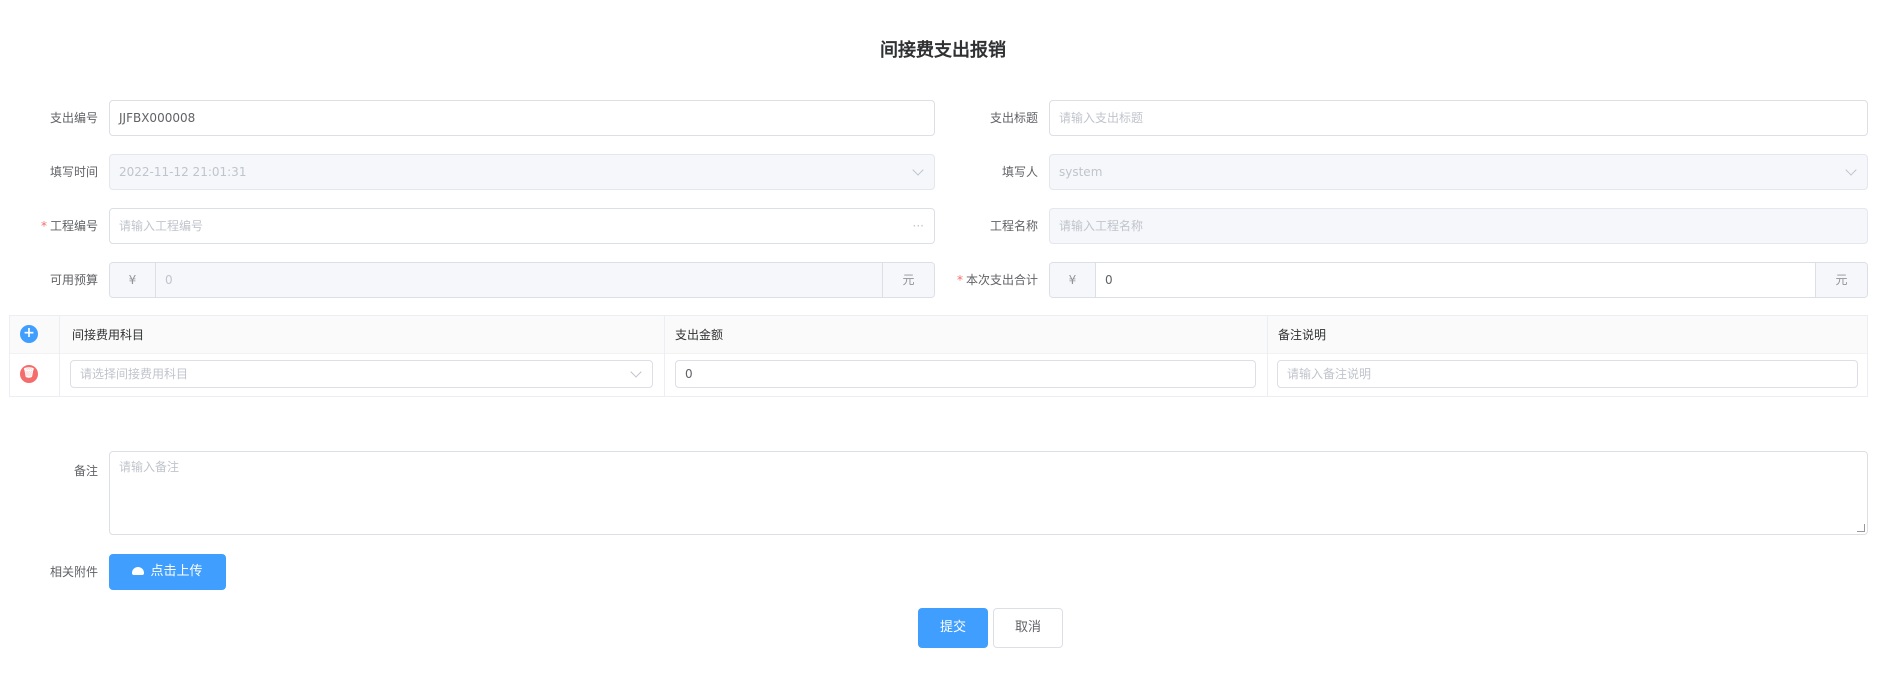  What do you see at coordinates (689, 374) in the screenshot?
I see `amount-value: 0` at bounding box center [689, 374].